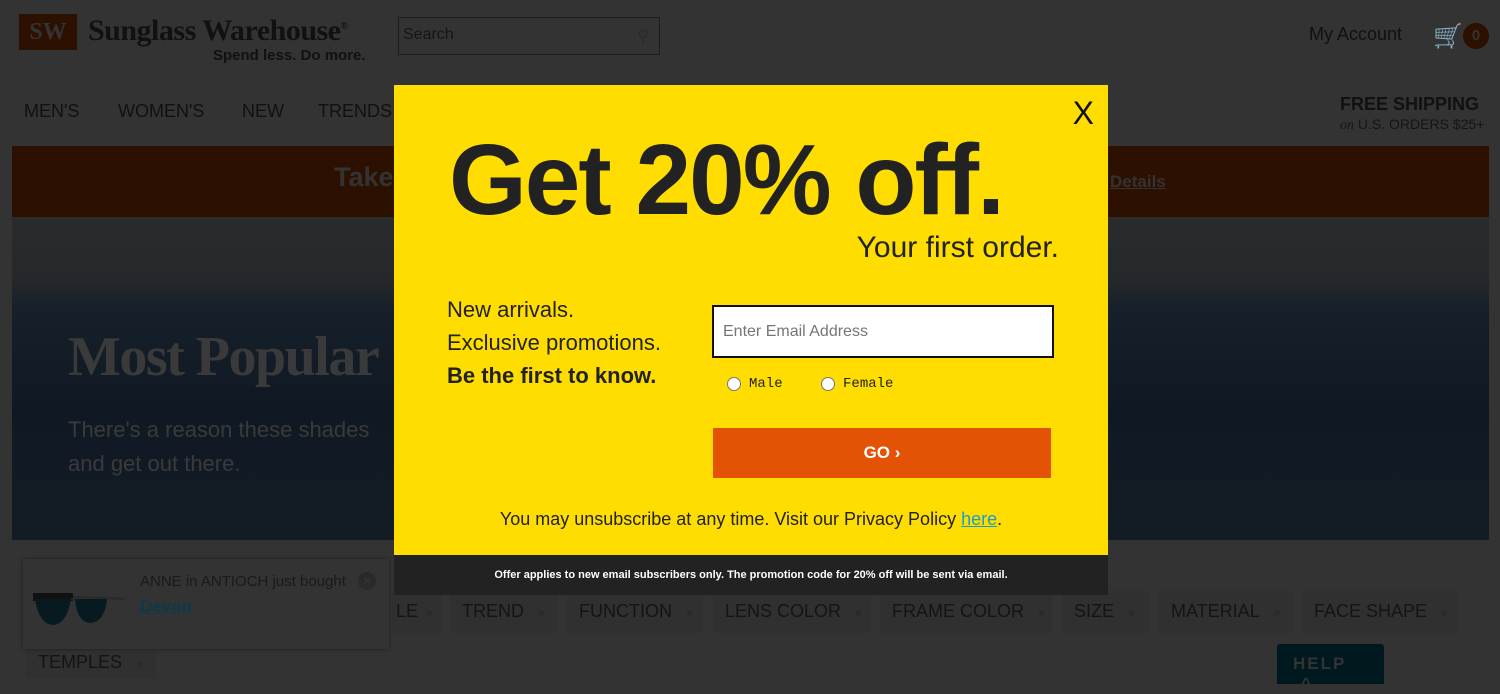  I want to click on help-button: HELP ^, so click(1330, 668).